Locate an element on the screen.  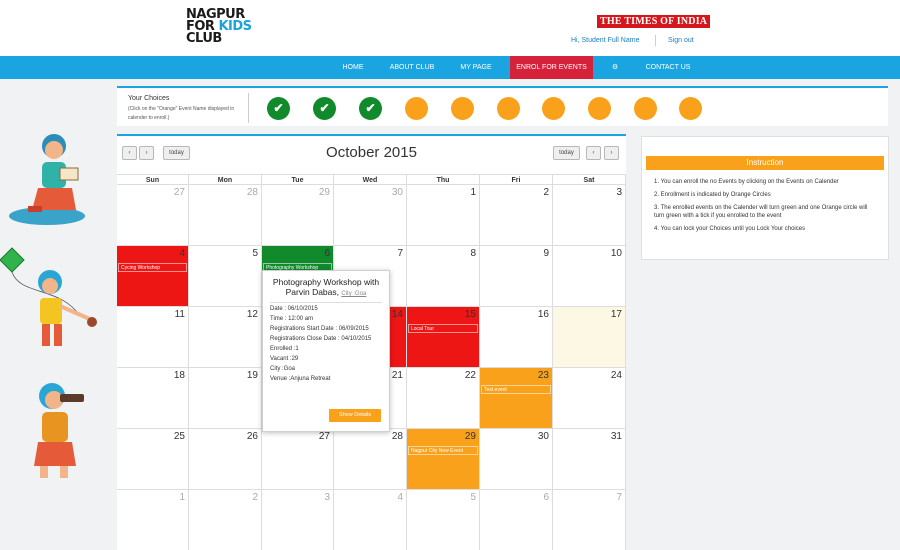
user-greeting: Hi, Student Full Name is located at coordinates (605, 40).